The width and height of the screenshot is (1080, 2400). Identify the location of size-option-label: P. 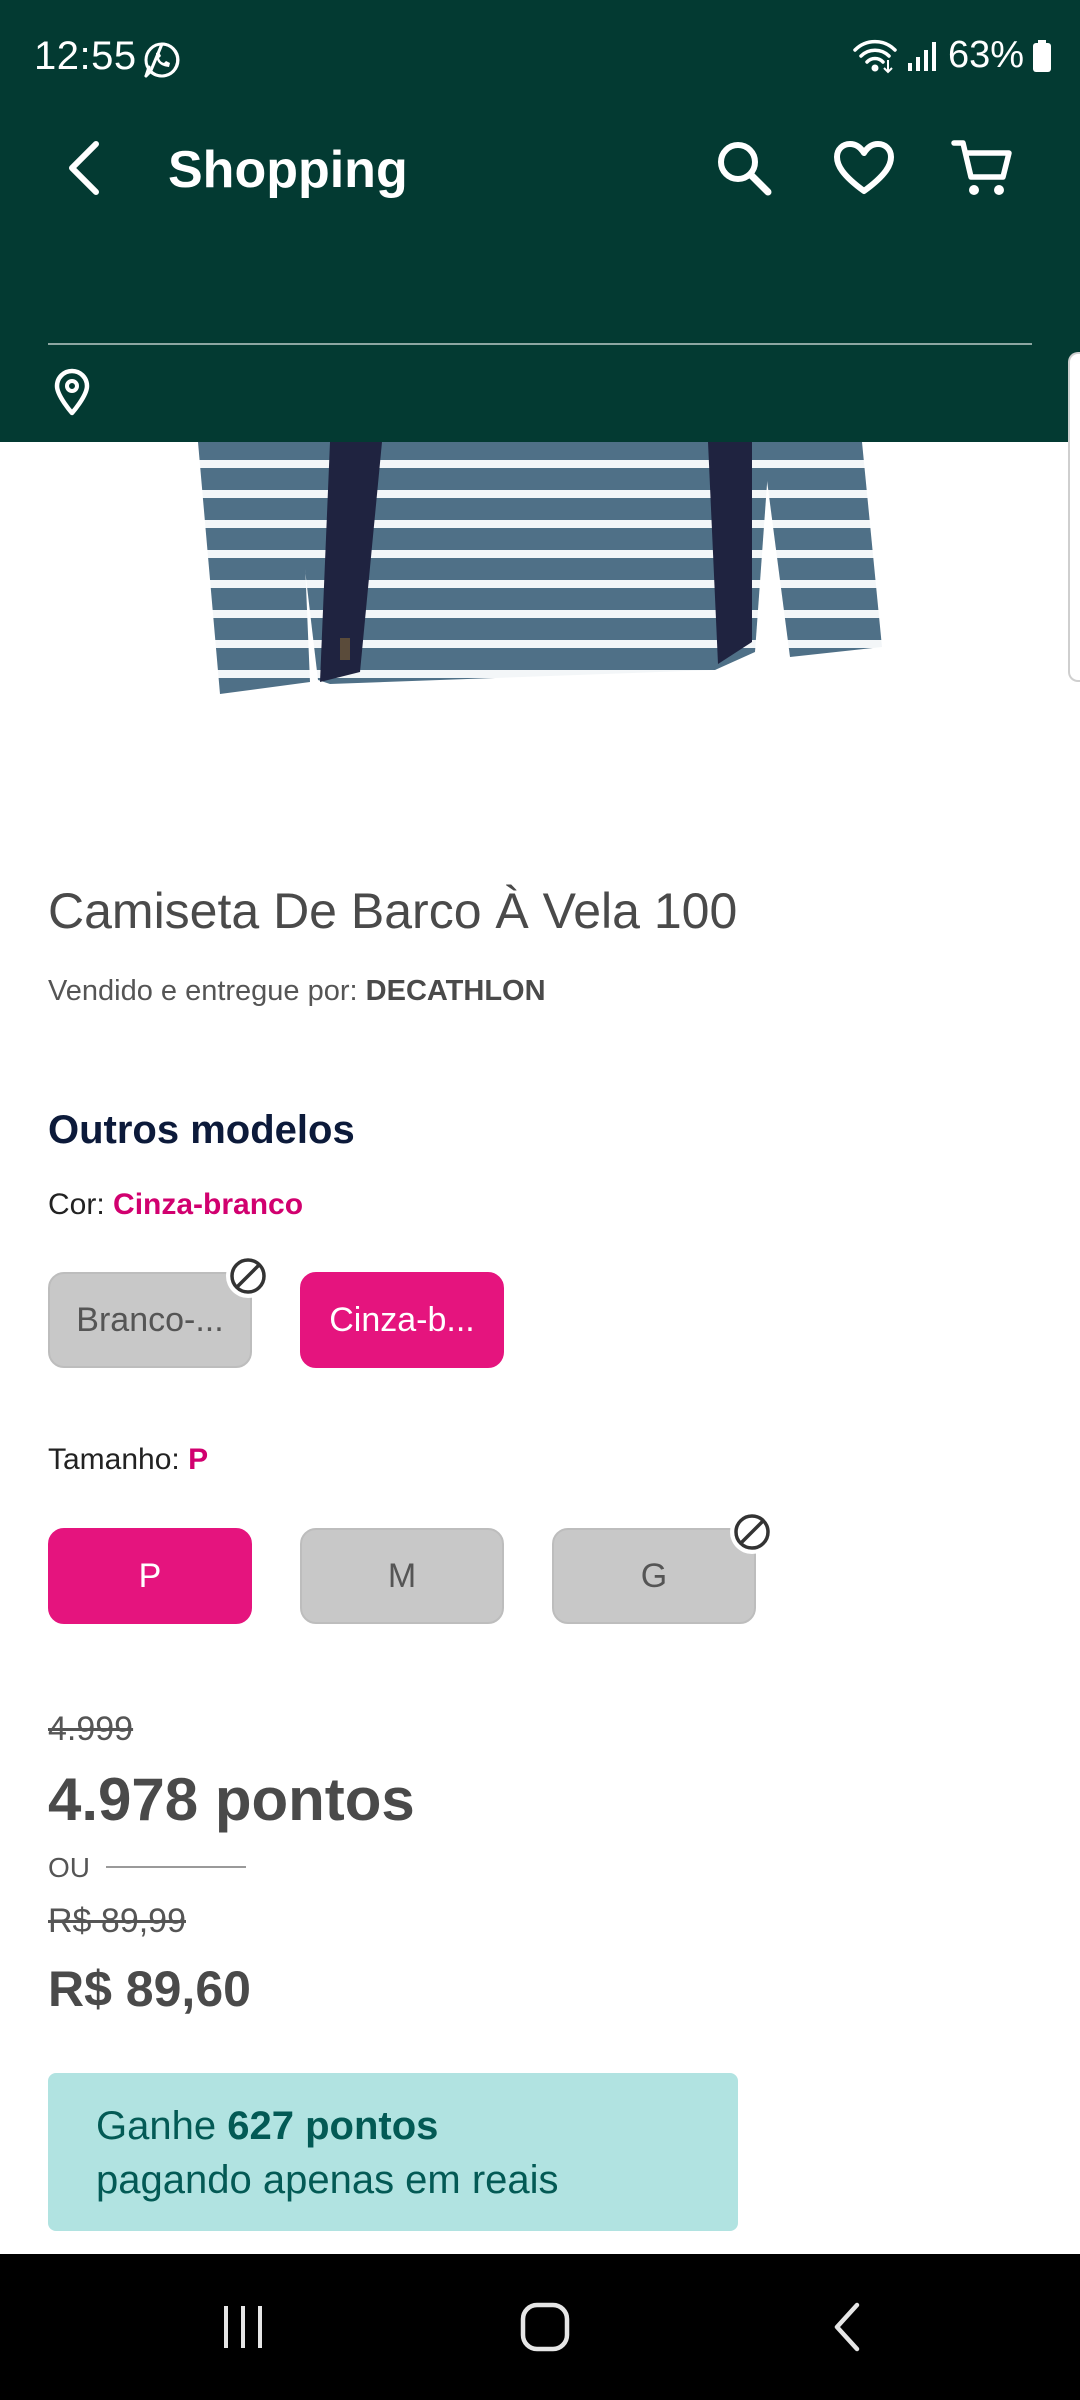
(150, 1575).